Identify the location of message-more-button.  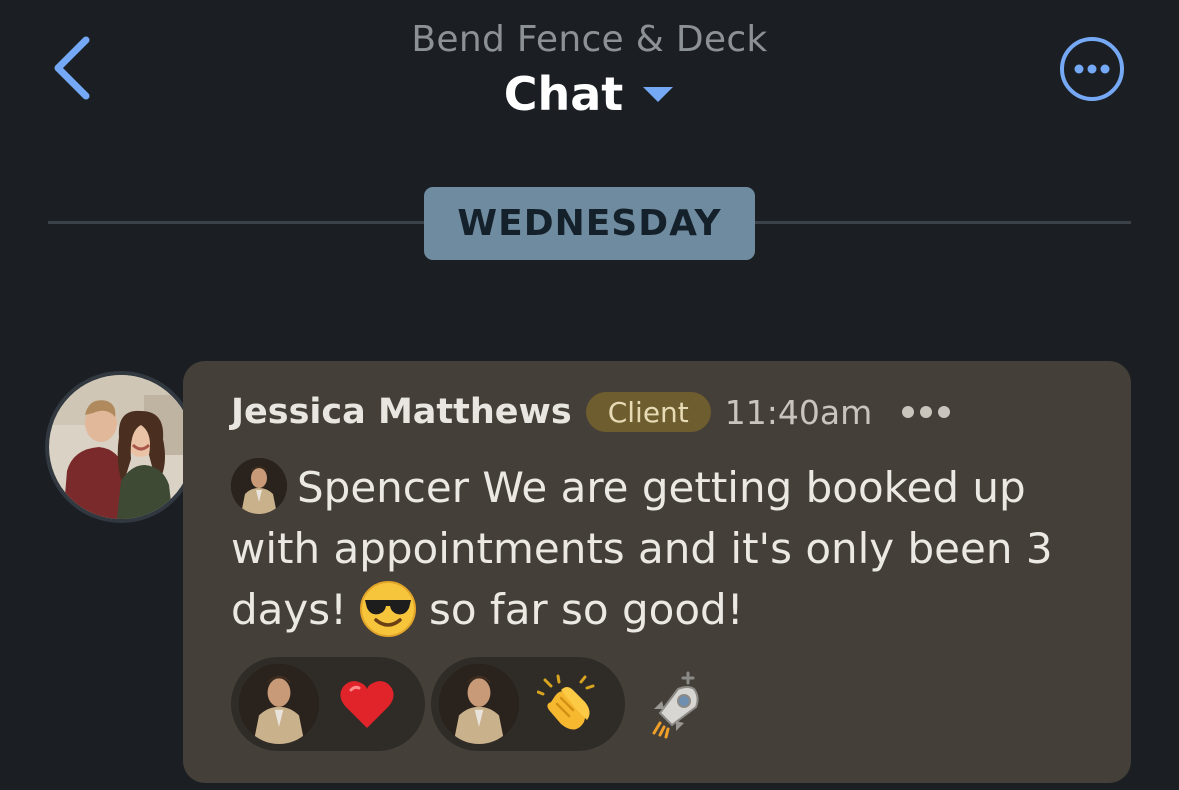
(926, 412).